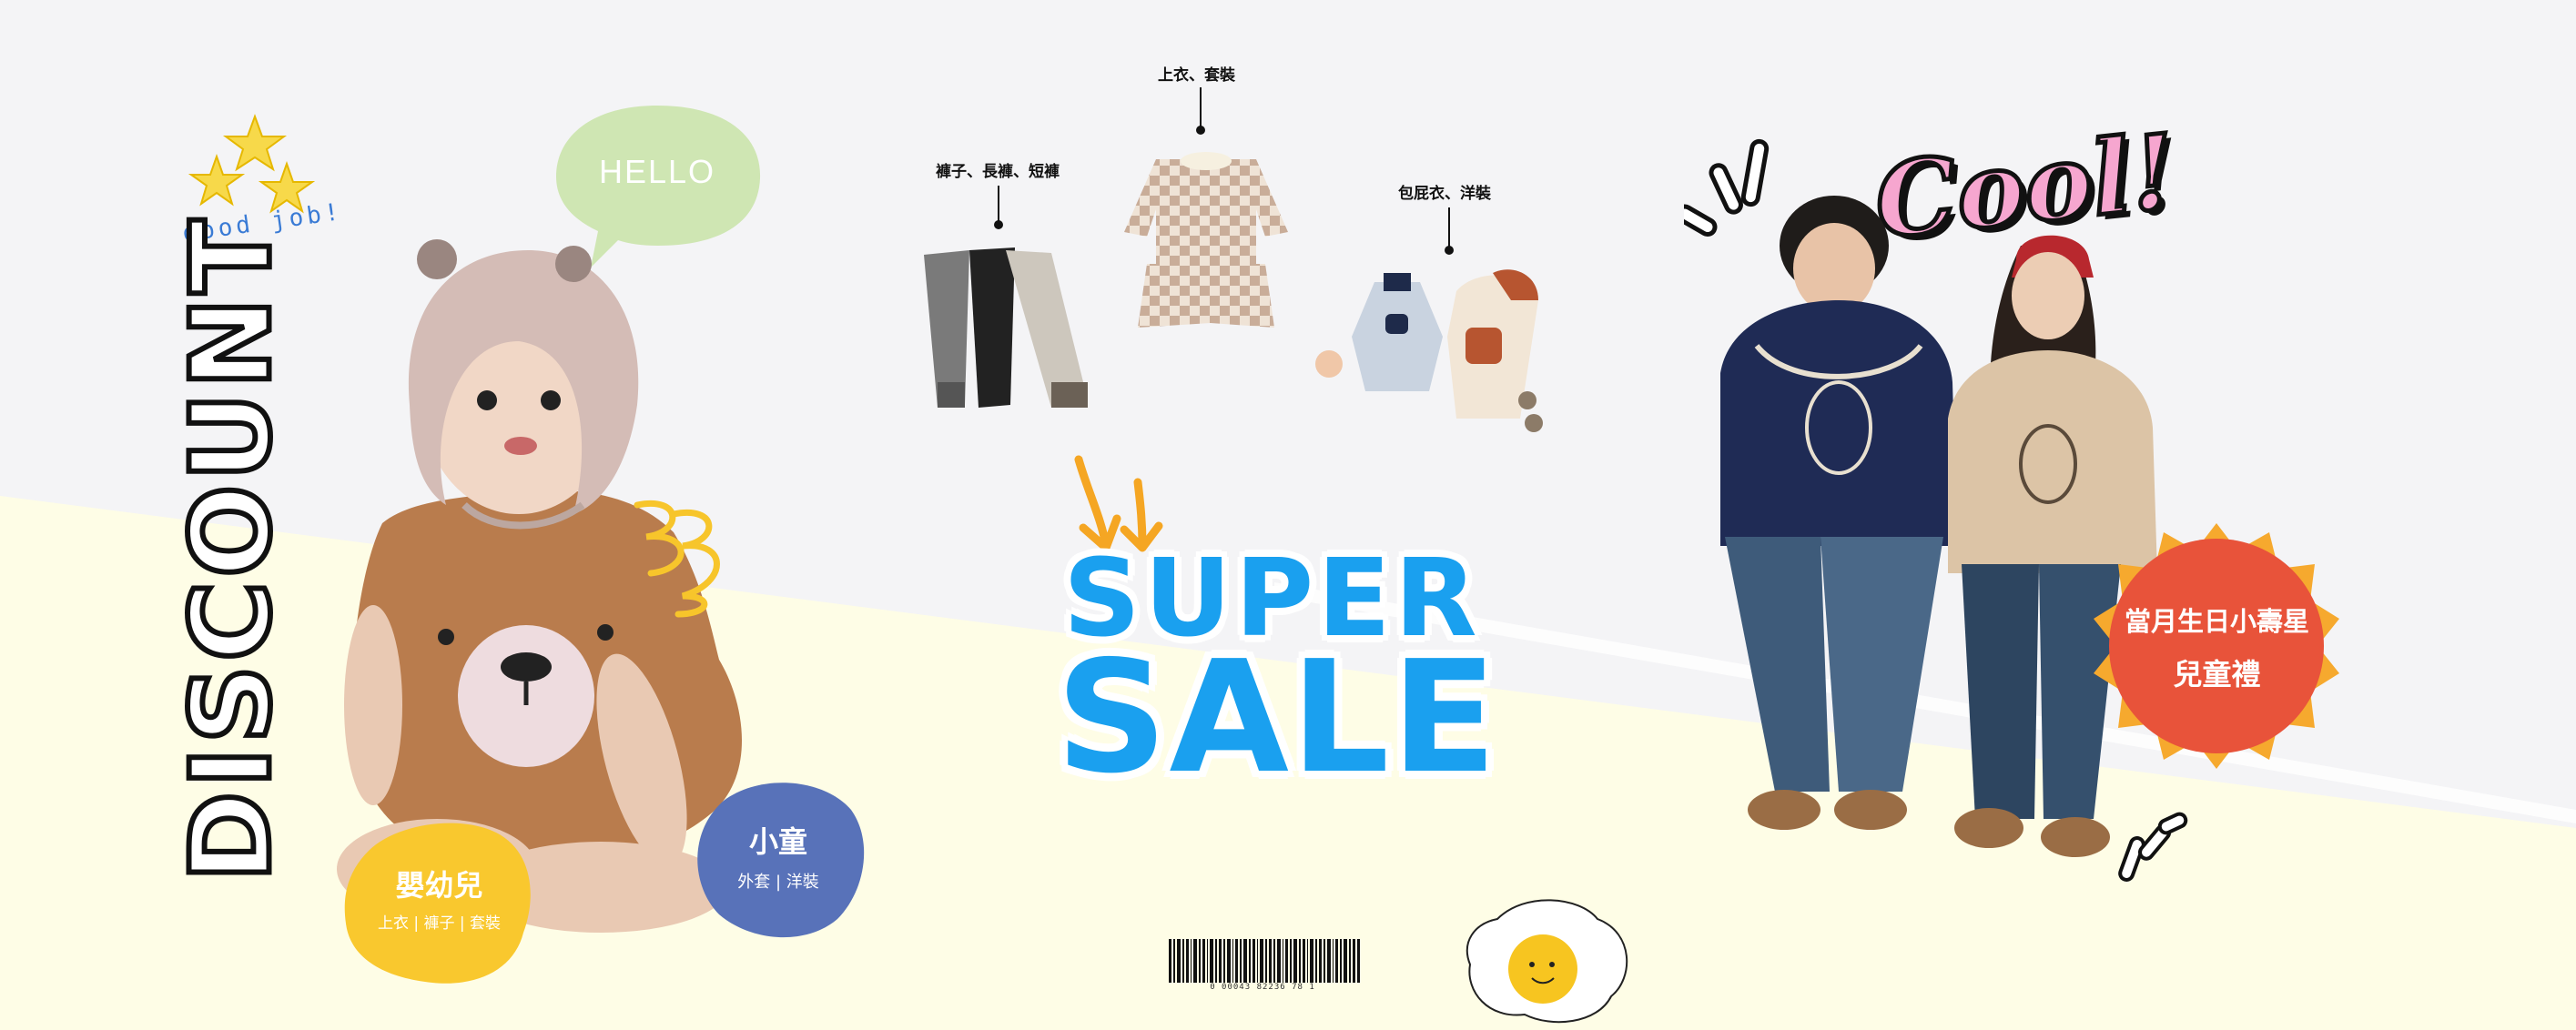 The width and height of the screenshot is (2576, 1030). I want to click on pants-pin, so click(999, 208).